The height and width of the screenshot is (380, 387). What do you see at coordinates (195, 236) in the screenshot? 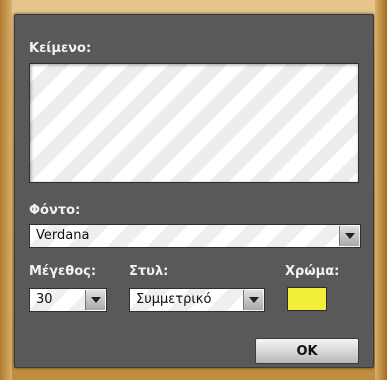
I see `font-select: Verdana` at bounding box center [195, 236].